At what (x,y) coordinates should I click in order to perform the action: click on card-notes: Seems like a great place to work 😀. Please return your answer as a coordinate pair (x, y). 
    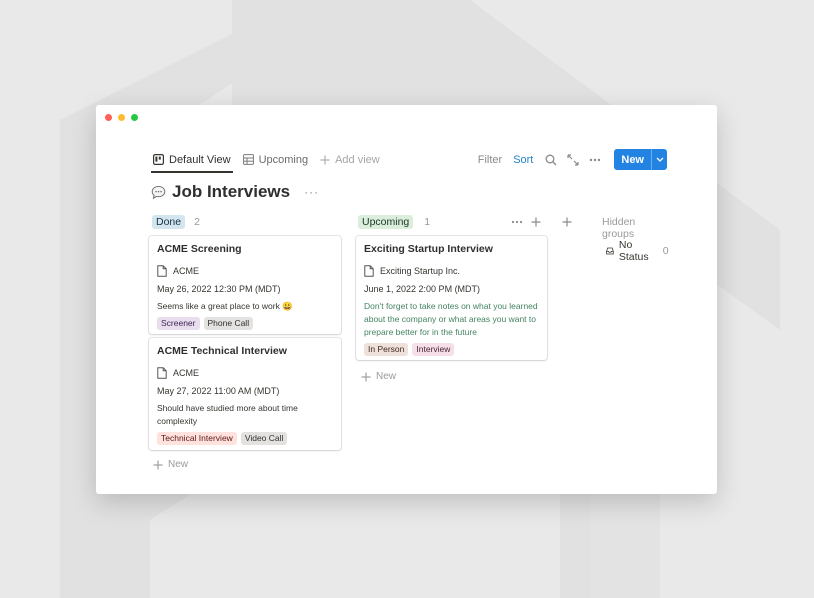
    Looking at the image, I should click on (225, 306).